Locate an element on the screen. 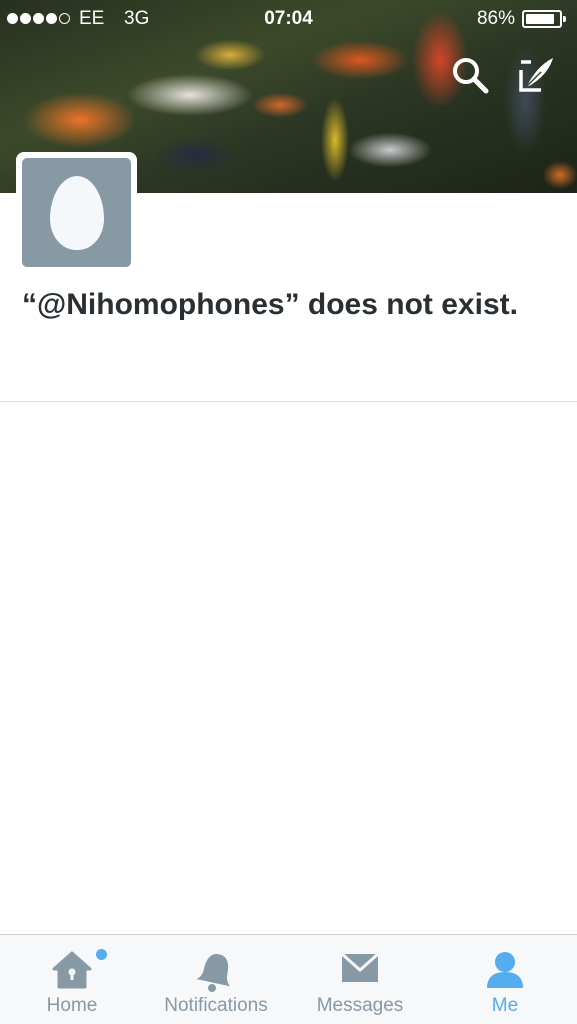 This screenshot has height=1024, width=577. search-icon is located at coordinates (471, 76).